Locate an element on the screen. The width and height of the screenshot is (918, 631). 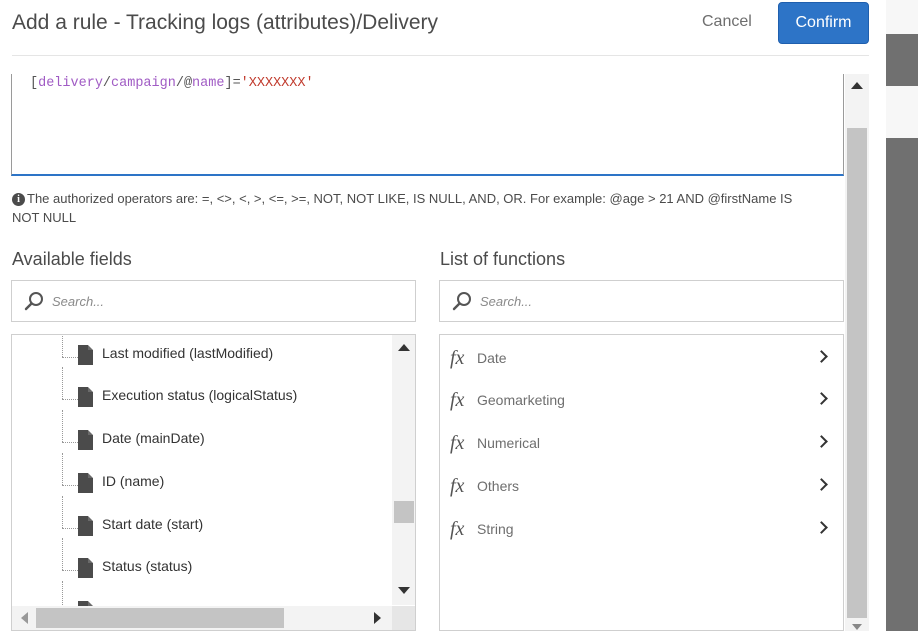
function-item-date: fx Date is located at coordinates (641, 357).